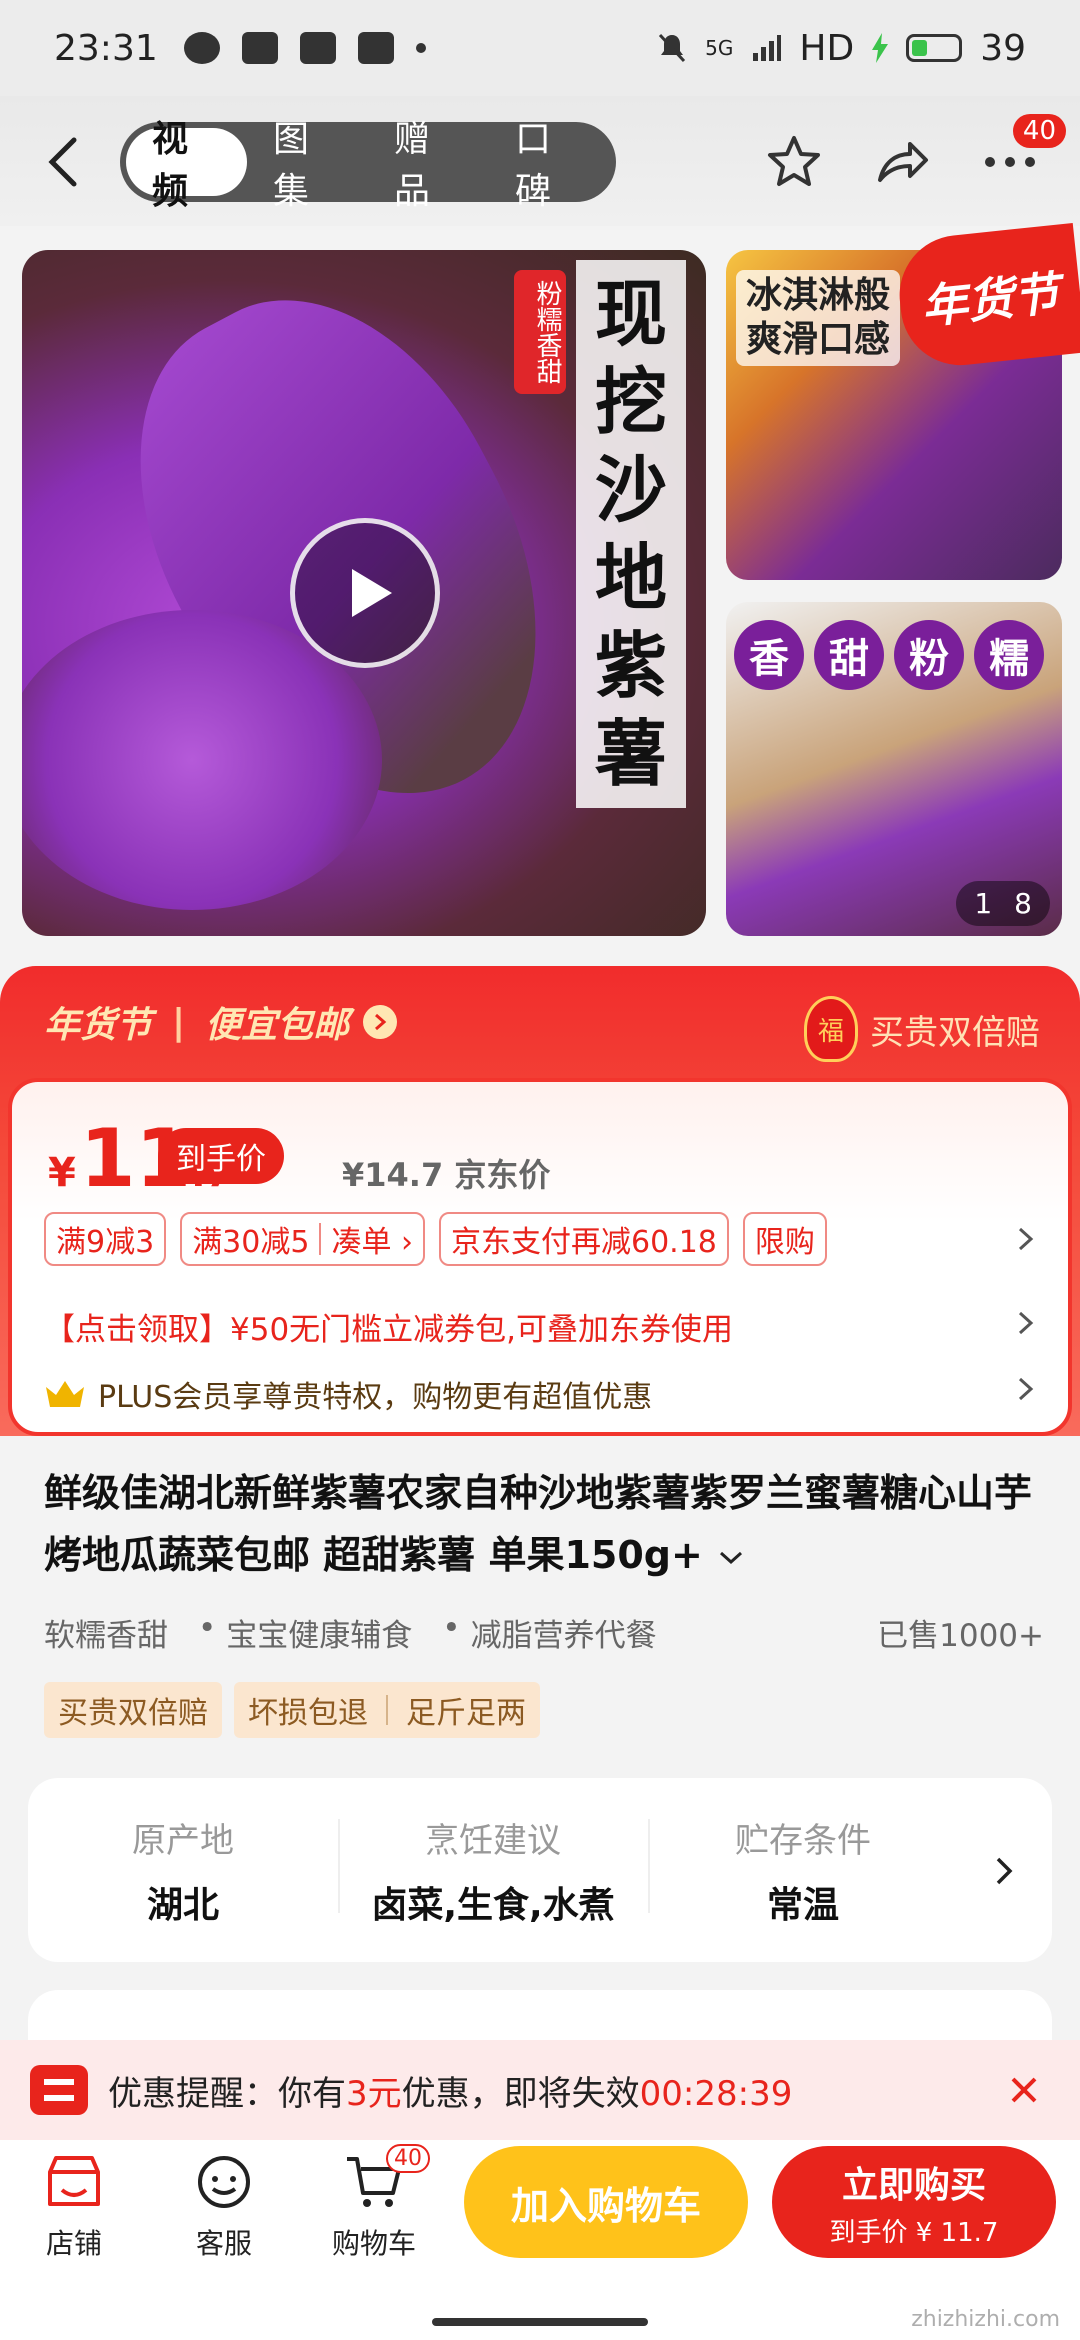 This screenshot has width=1080, height=2340. What do you see at coordinates (540, 48) in the screenshot?
I see `status-bar: 23:31 5G HD 39` at bounding box center [540, 48].